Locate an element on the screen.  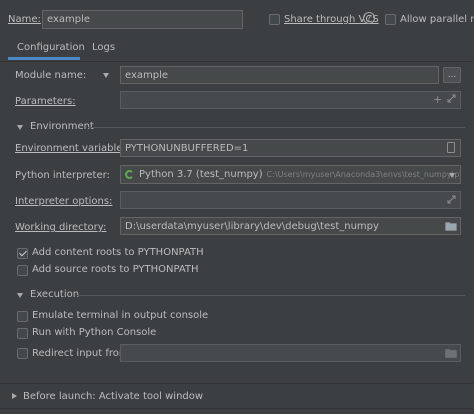
environment-collapse-icon is located at coordinates (20, 127).